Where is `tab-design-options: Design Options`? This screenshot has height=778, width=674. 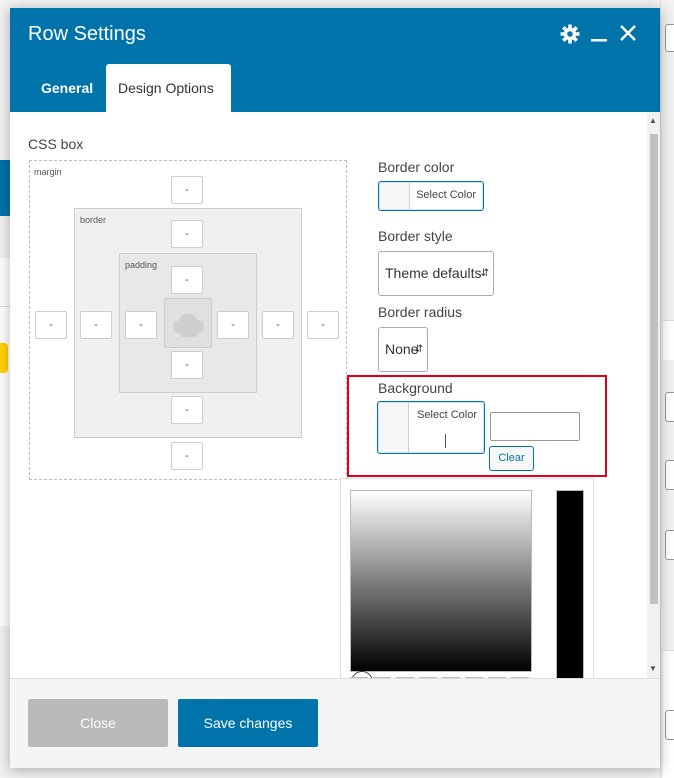 tab-design-options: Design Options is located at coordinates (168, 88).